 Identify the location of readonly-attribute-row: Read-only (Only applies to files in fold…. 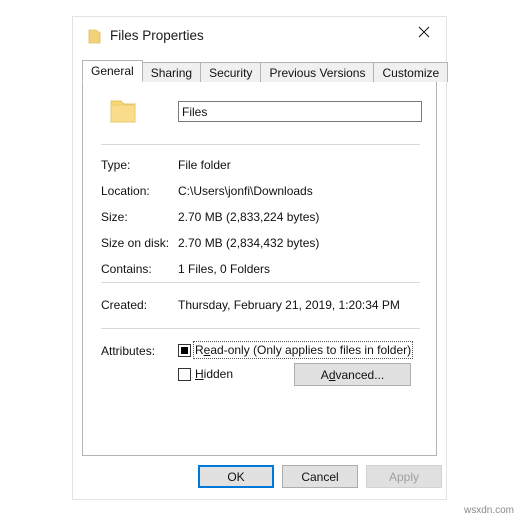
(296, 350).